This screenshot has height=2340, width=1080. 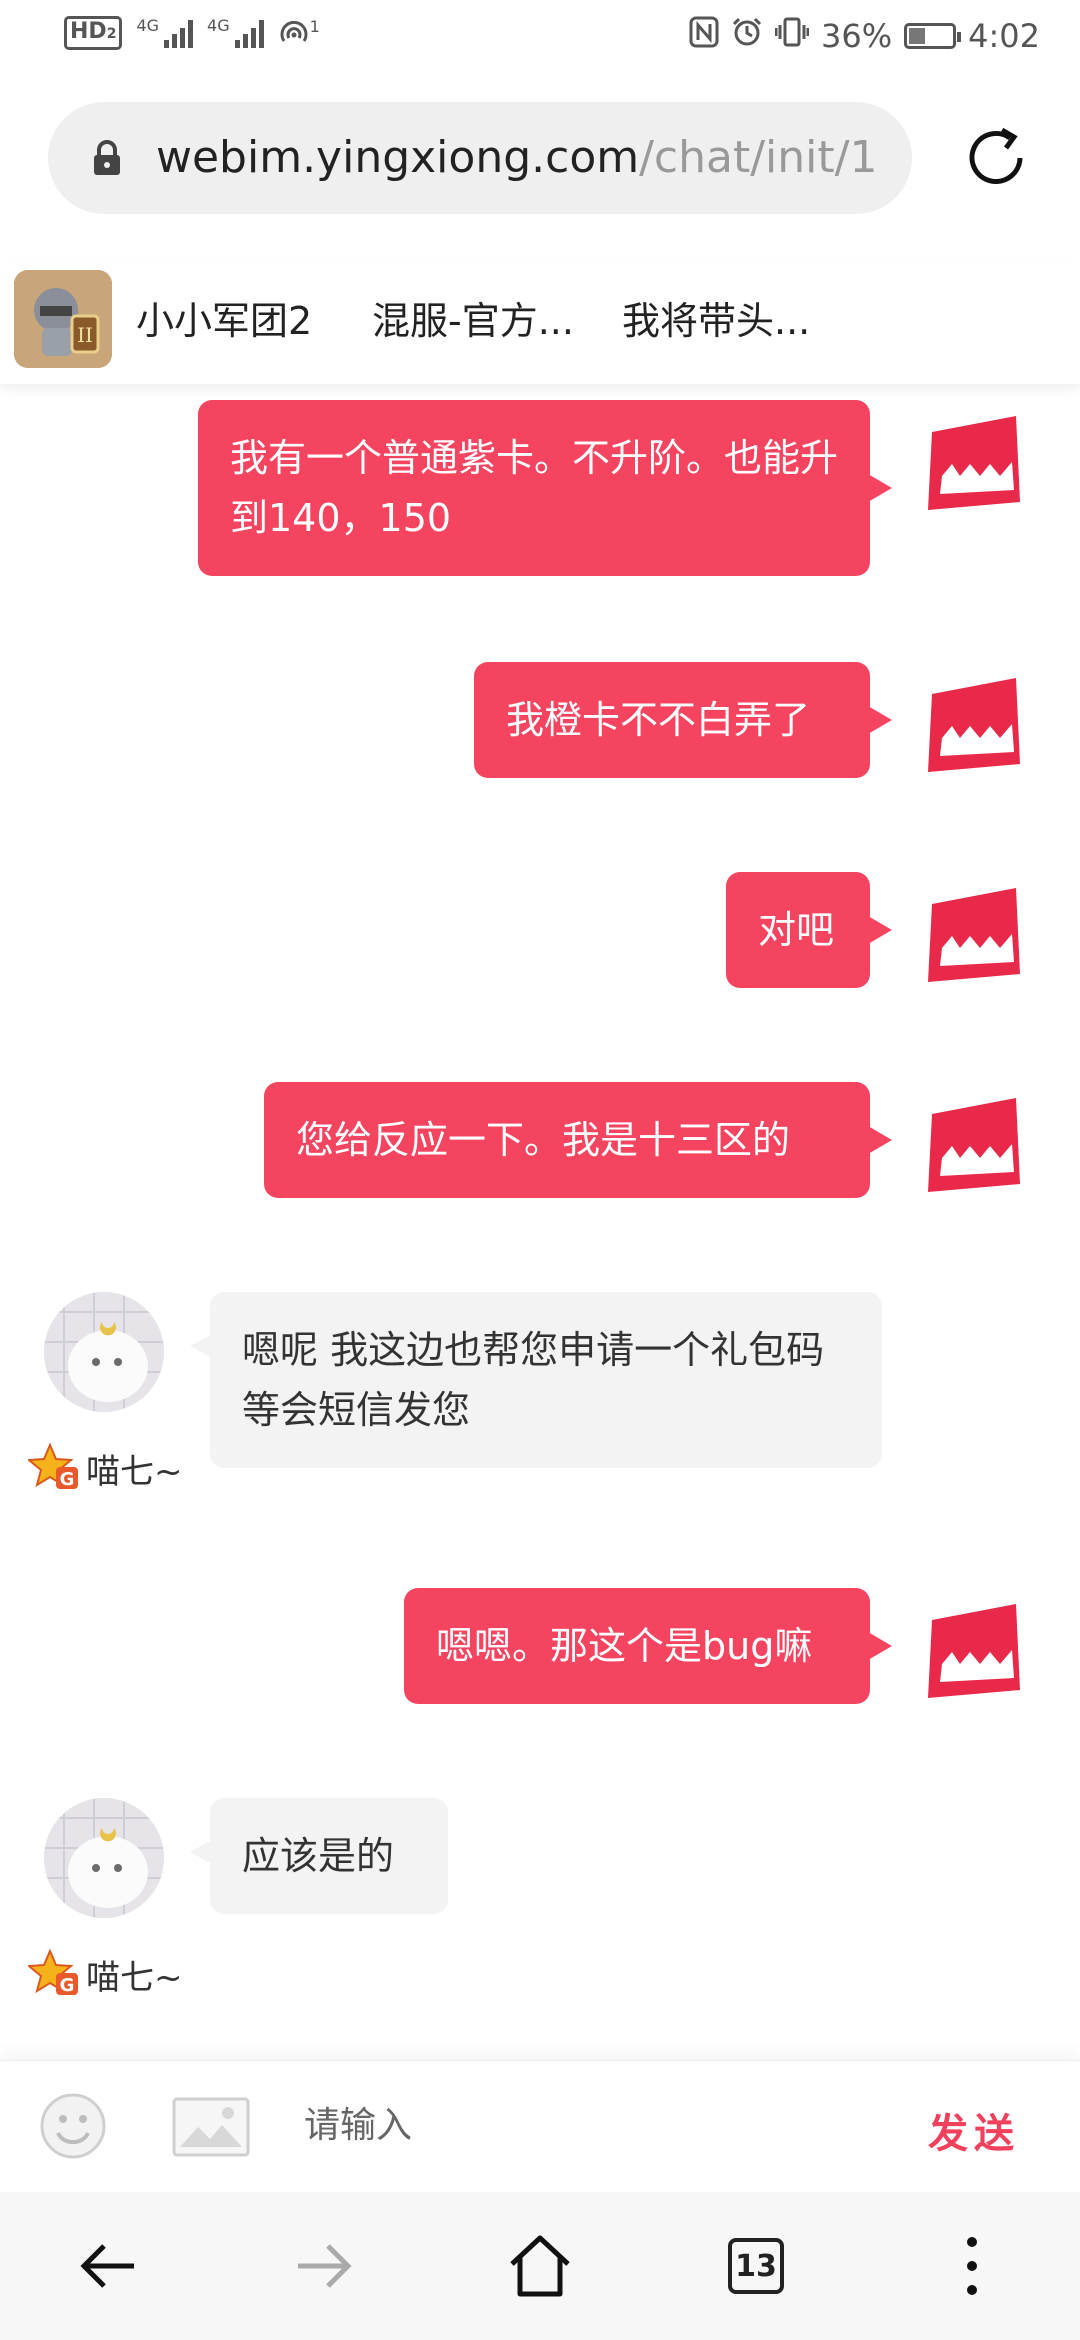 I want to click on message-text: 应该是的, so click(x=318, y=1856).